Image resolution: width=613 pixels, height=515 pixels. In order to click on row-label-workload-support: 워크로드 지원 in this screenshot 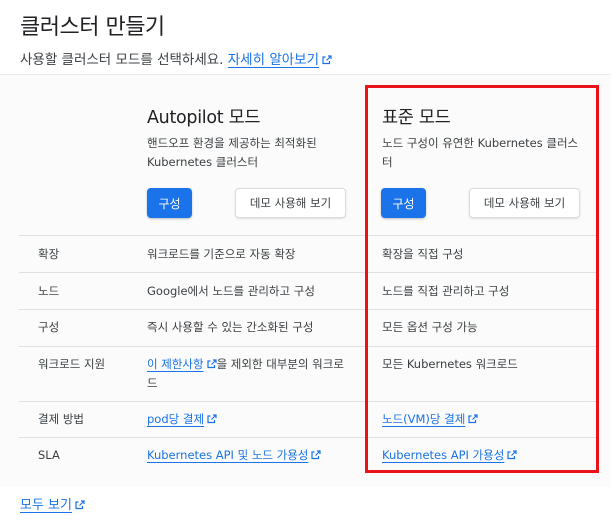, I will do `click(72, 364)`.